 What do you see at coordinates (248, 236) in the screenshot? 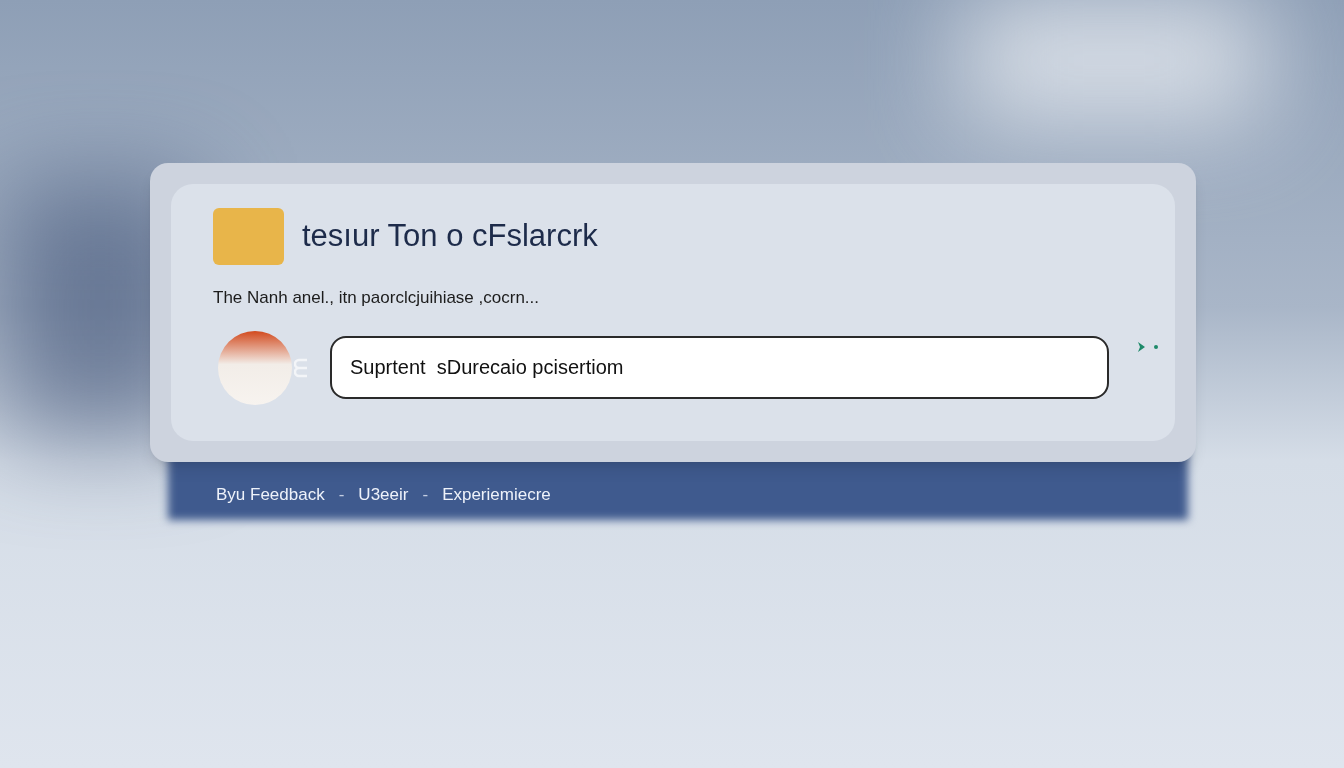
I see `avatar-placeholder` at bounding box center [248, 236].